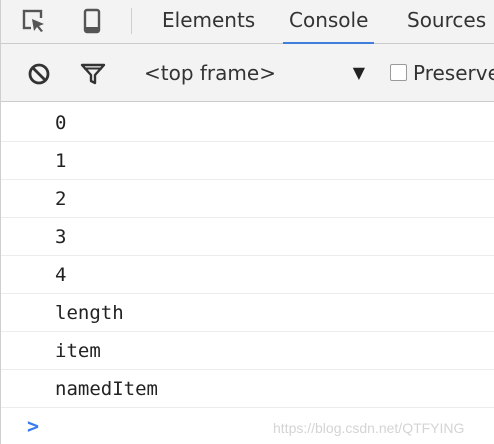  I want to click on tab-elements: Elements, so click(208, 21).